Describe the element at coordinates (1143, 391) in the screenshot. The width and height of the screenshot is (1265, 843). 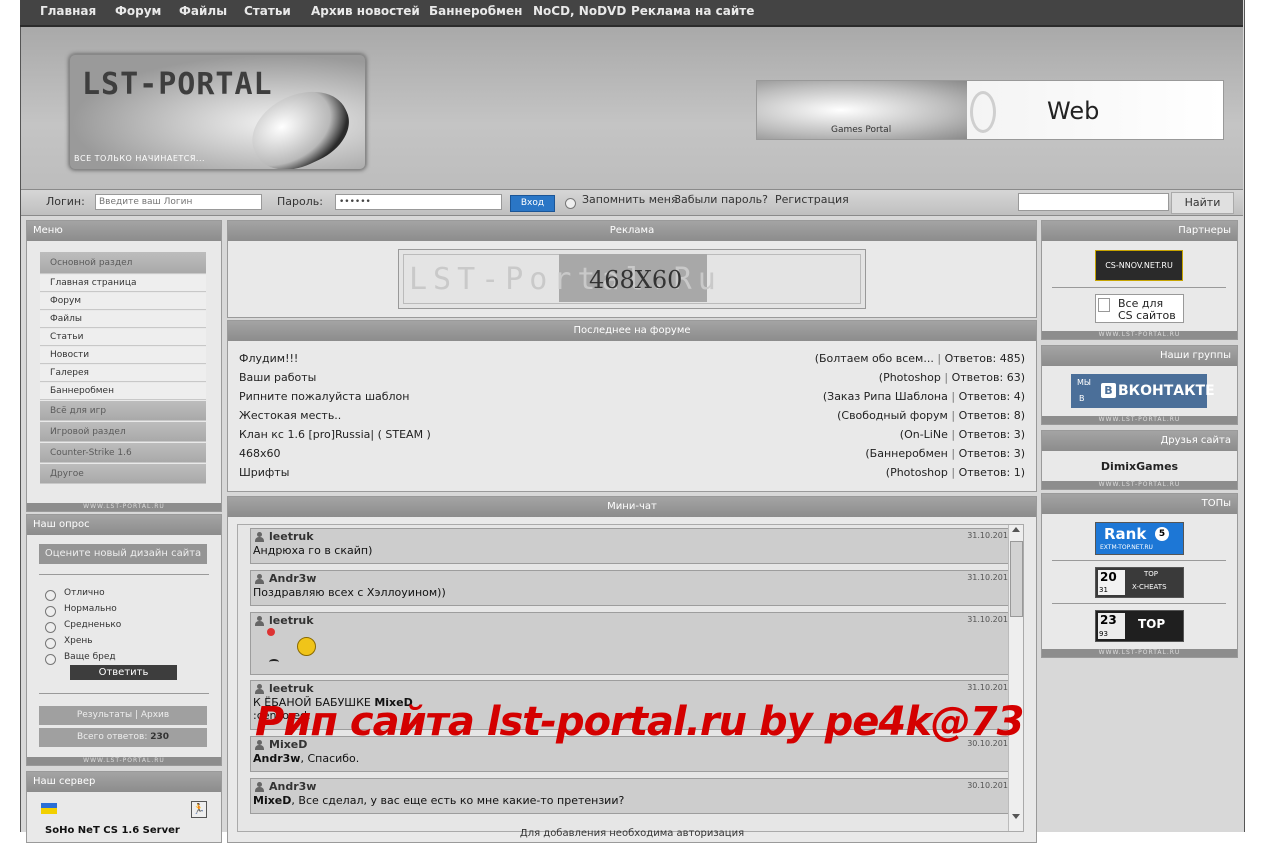
I see `vkontakte-banner: МЫ В B ВКОНТАКТЕ` at that location.